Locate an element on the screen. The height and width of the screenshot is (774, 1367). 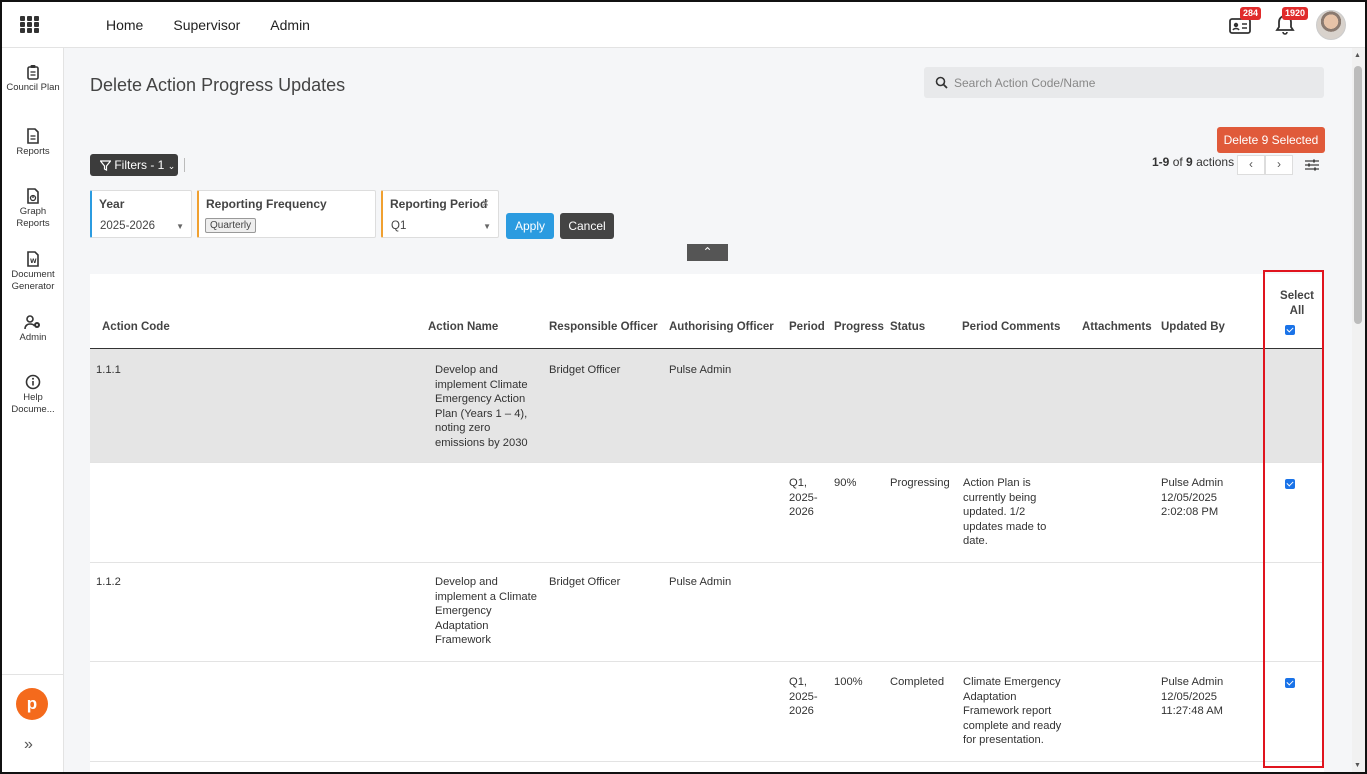
update-progress: 90% is located at coordinates (845, 483).